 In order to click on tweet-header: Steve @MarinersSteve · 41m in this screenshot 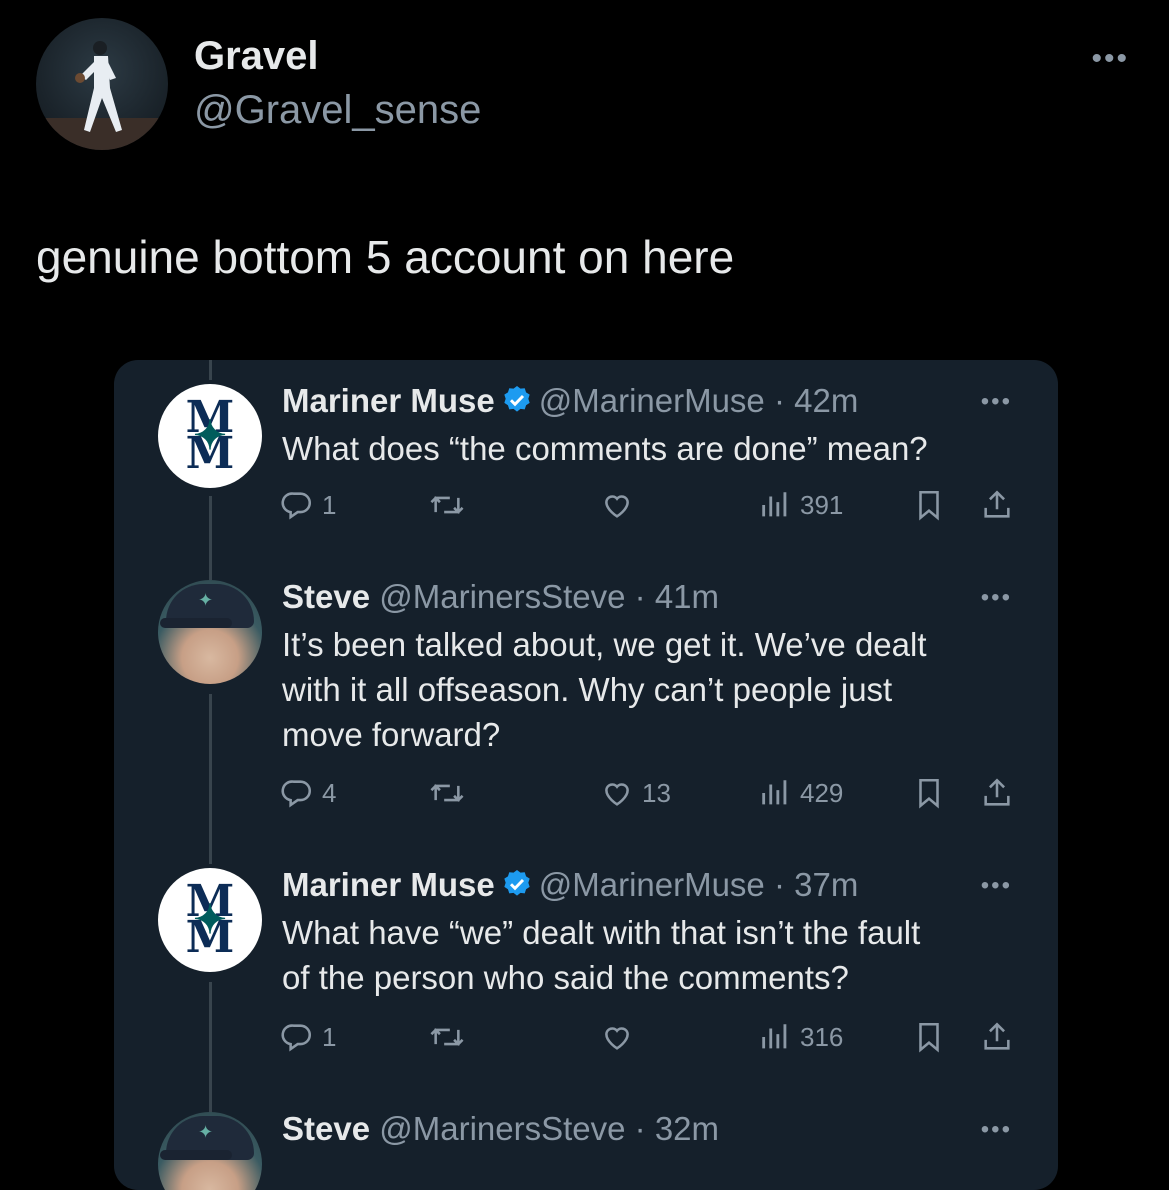, I will do `click(500, 597)`.